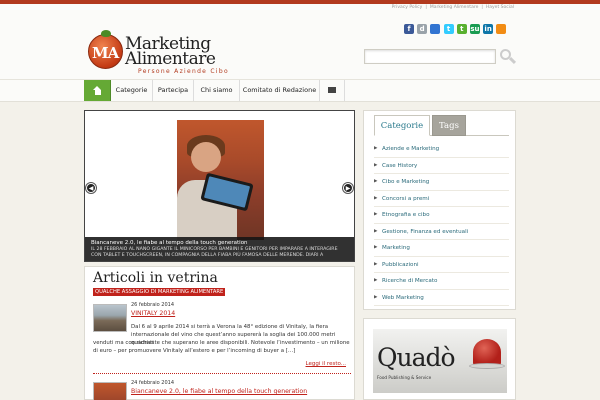 This screenshot has width=600, height=400. What do you see at coordinates (409, 29) in the screenshot?
I see `facebook-icon: f` at bounding box center [409, 29].